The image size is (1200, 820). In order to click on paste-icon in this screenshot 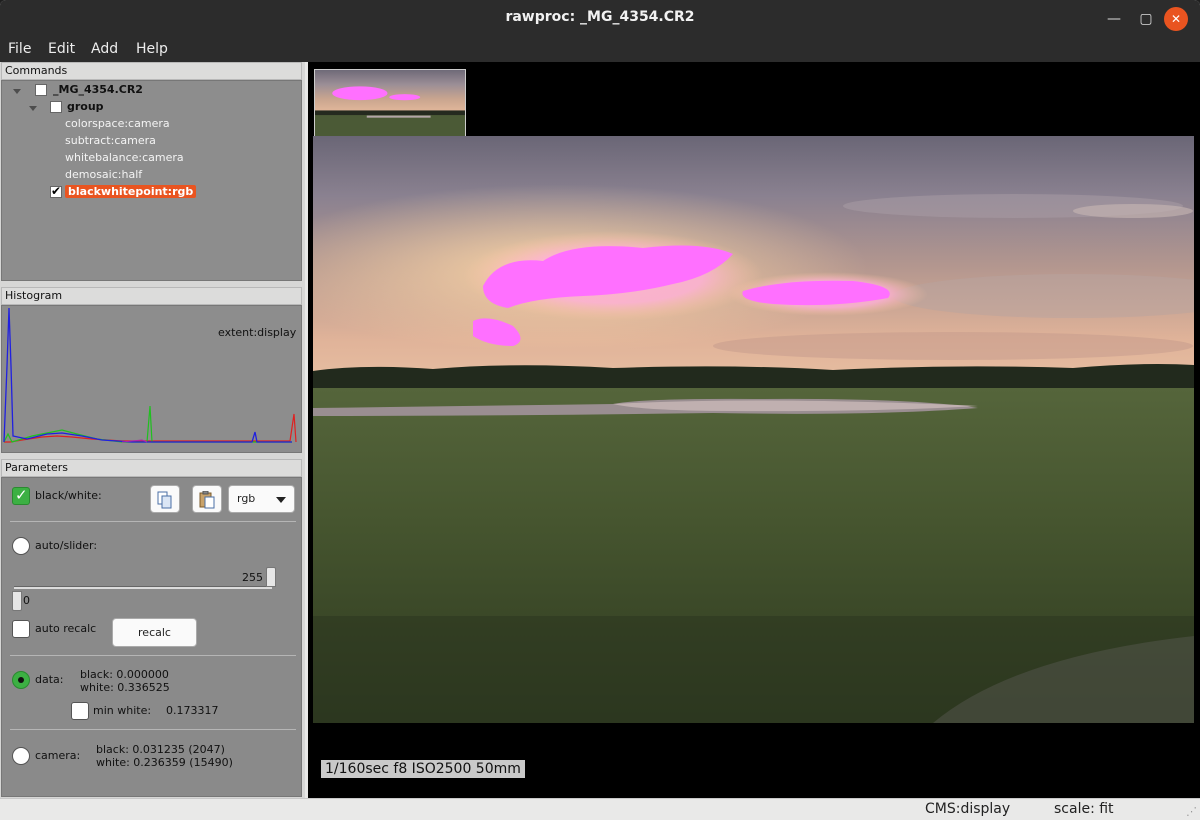, I will do `click(207, 499)`.